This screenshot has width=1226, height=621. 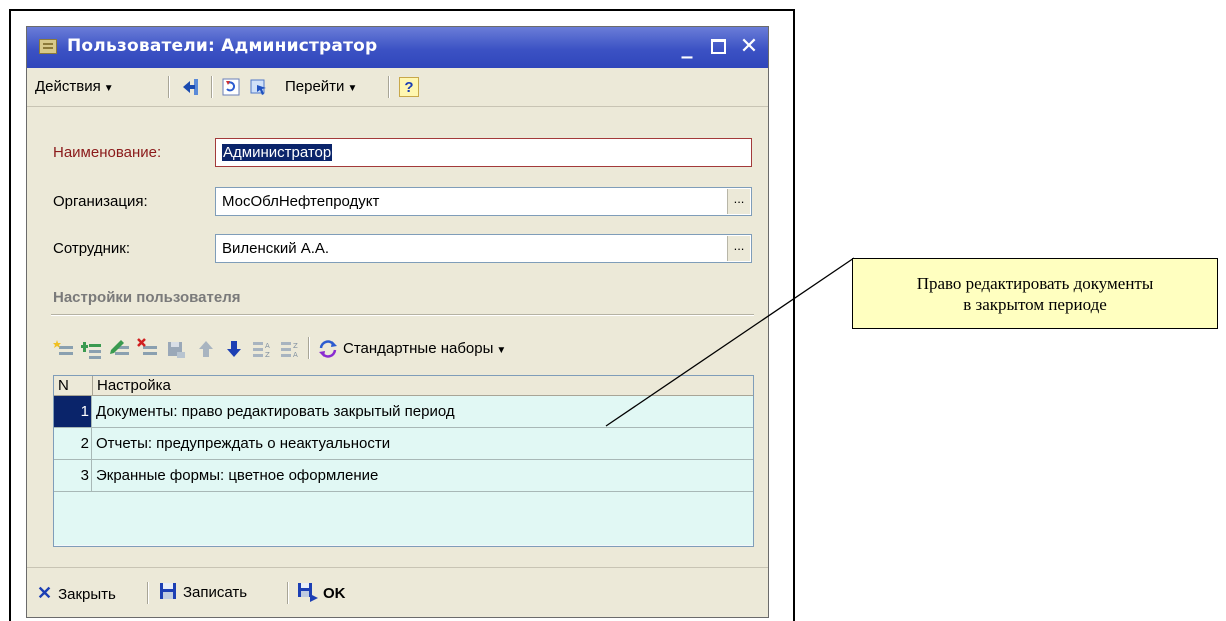 What do you see at coordinates (402, 314) in the screenshot?
I see `group-divider` at bounding box center [402, 314].